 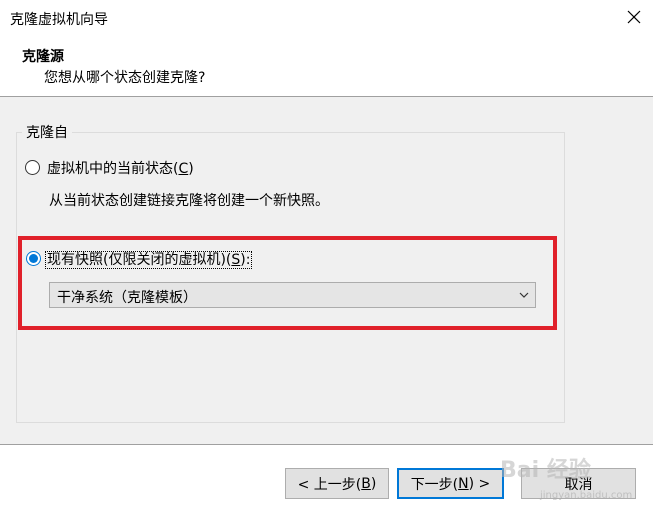 What do you see at coordinates (120, 168) in the screenshot?
I see `radio-current-state-label: 虚拟机中的当前状态(C)` at bounding box center [120, 168].